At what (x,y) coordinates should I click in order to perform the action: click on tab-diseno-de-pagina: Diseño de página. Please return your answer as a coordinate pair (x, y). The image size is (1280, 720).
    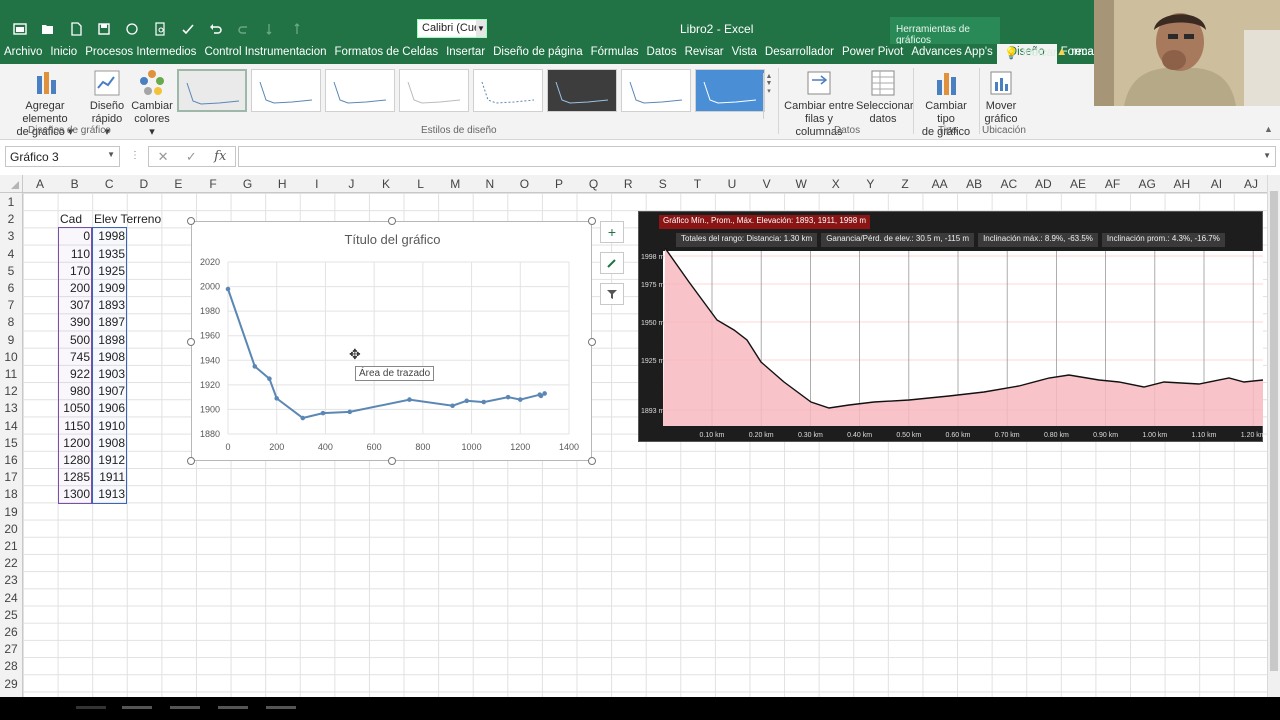
    Looking at the image, I should click on (538, 54).